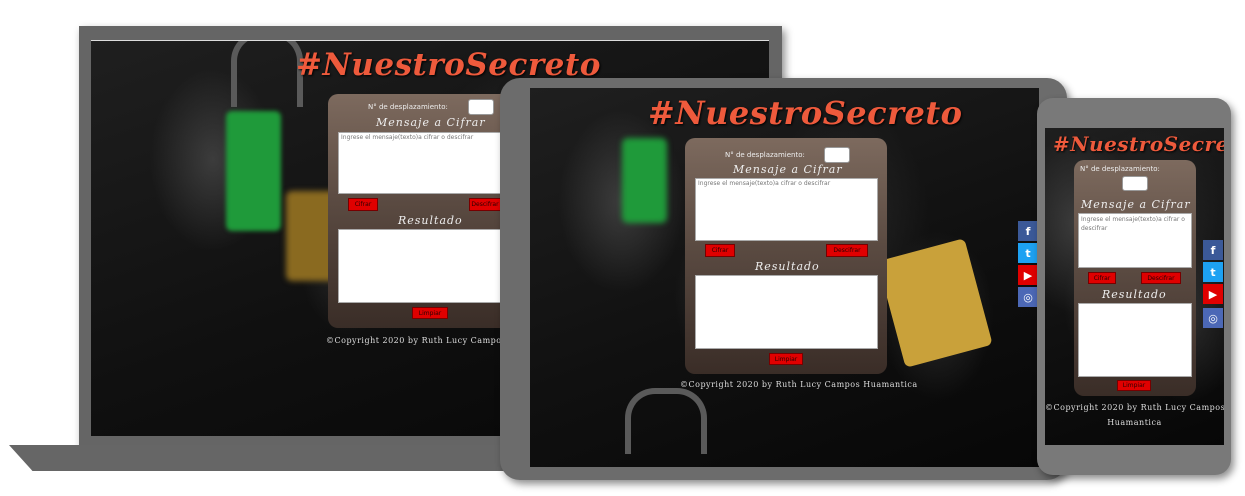 This screenshot has height=496, width=1245. What do you see at coordinates (1134, 422) in the screenshot?
I see `copyright-line-2: Huamantica` at bounding box center [1134, 422].